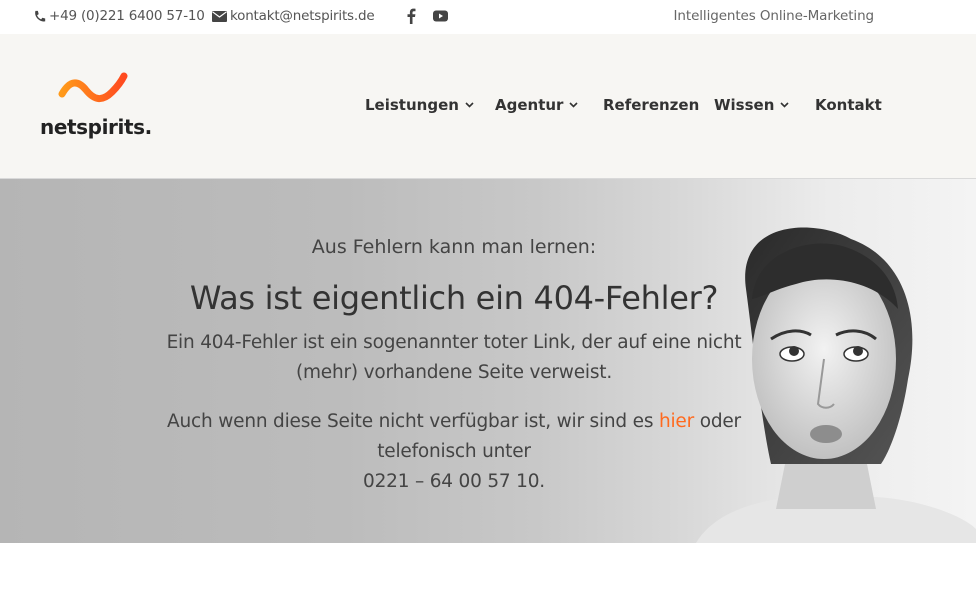 The height and width of the screenshot is (601, 976). What do you see at coordinates (454, 247) in the screenshot?
I see `hero-kicker: Aus Fehlern kann man lernen:` at bounding box center [454, 247].